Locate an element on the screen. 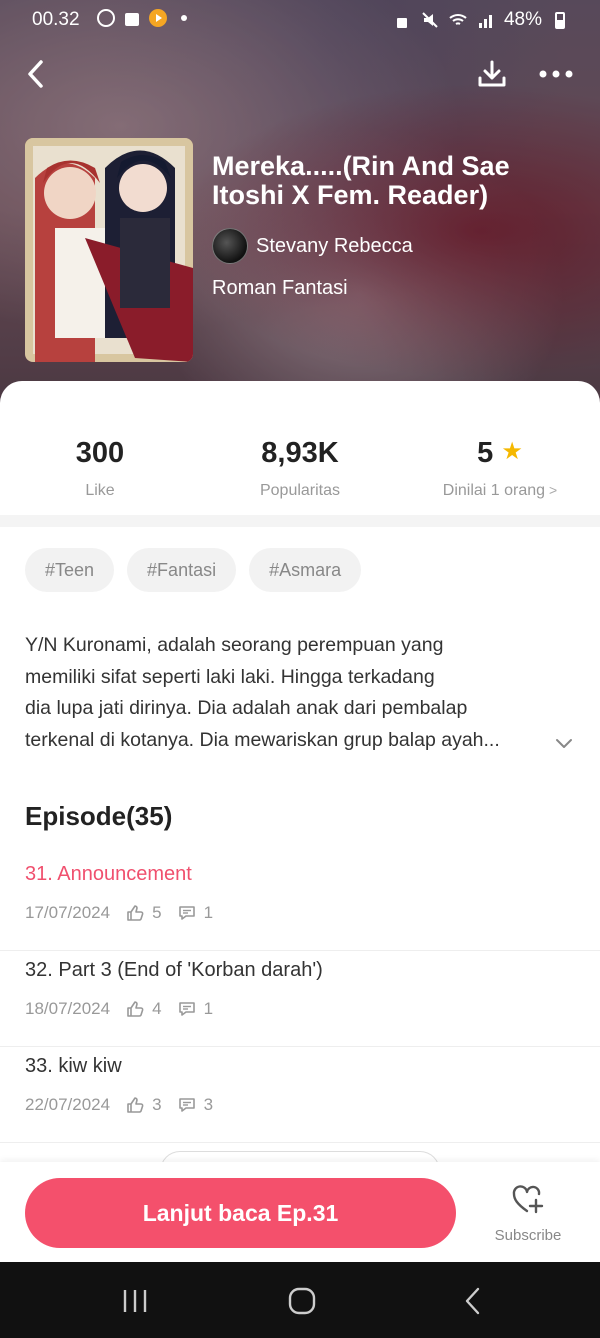 This screenshot has width=600, height=1338. shopping-bag-icon is located at coordinates (132, 19).